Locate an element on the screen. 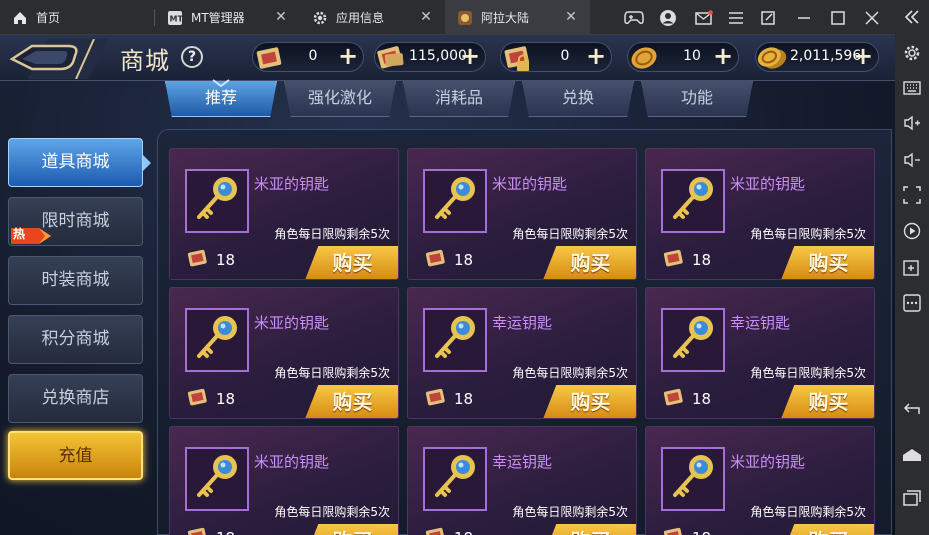  volume-down-icon is located at coordinates (912, 160).